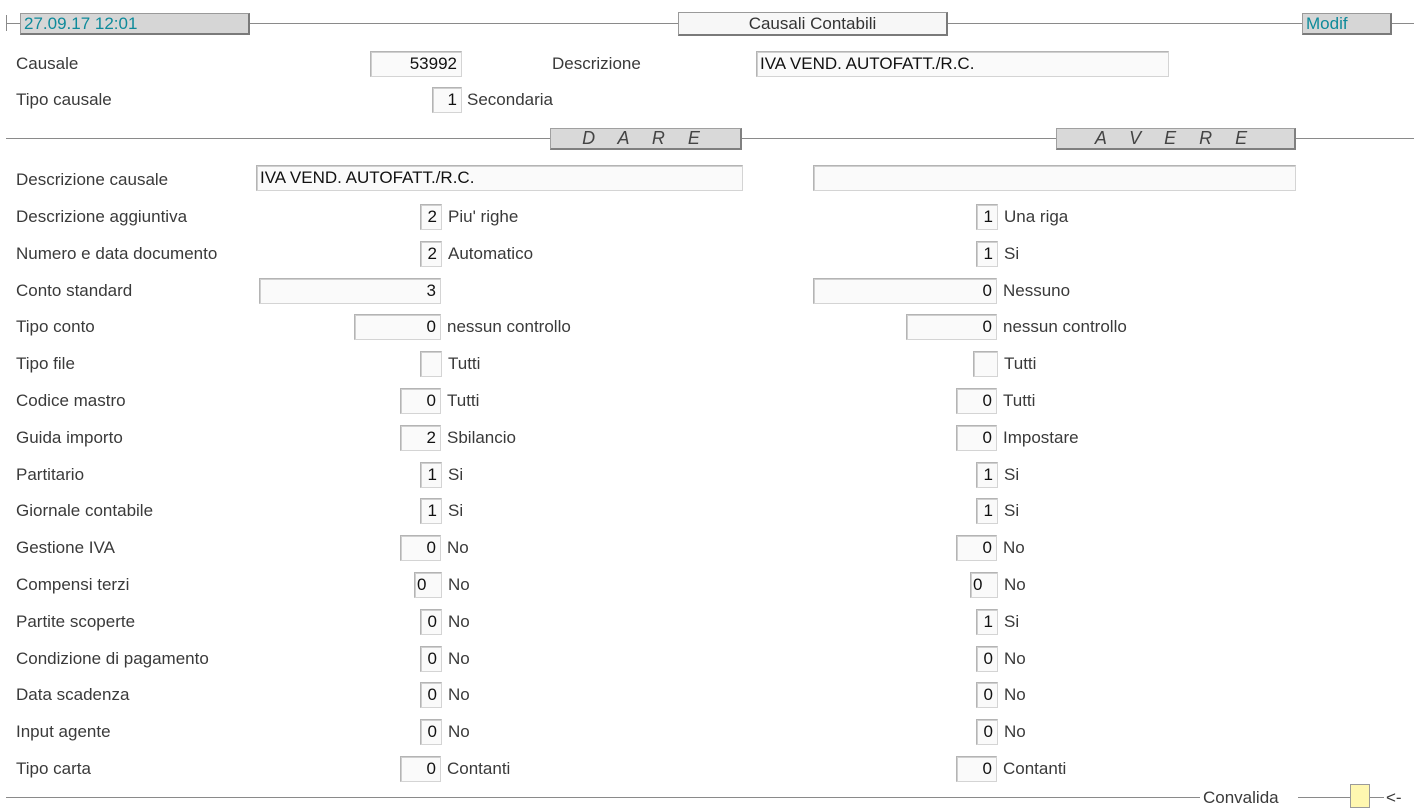 The image size is (1416, 812). I want to click on dare-input-agente-desc: No, so click(459, 731).